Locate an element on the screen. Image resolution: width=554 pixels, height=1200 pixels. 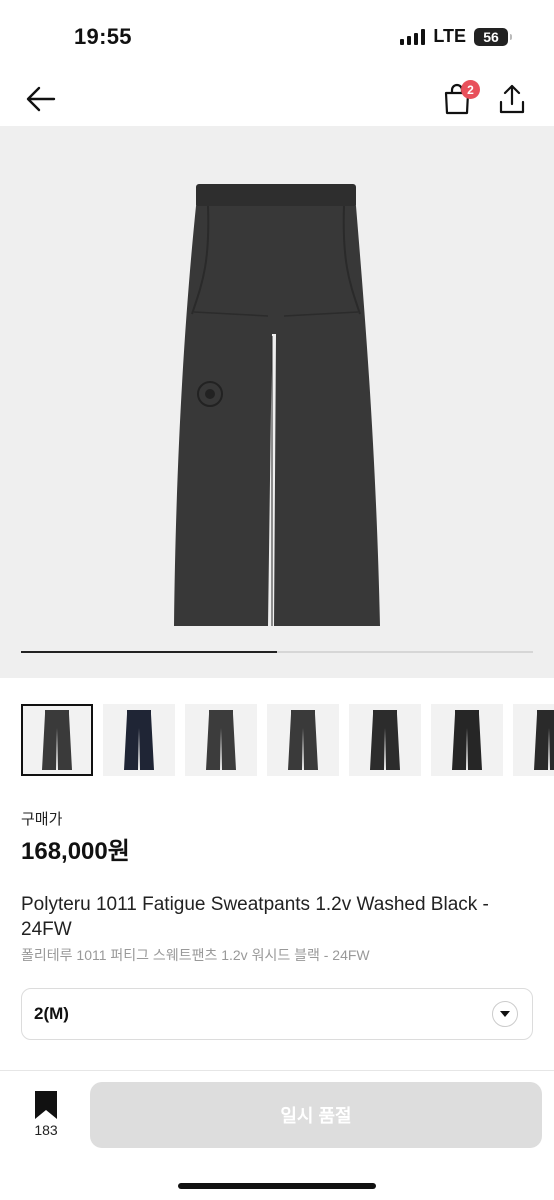
bookmark-count: 183 is located at coordinates (46, 1130).